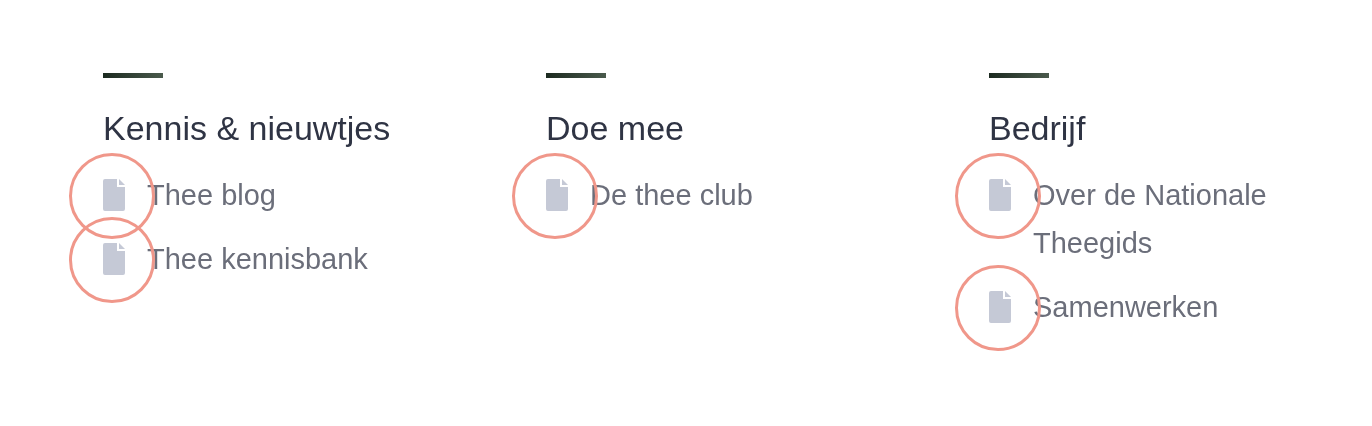 The height and width of the screenshot is (426, 1372). I want to click on column-heading: Bedrijf, so click(1038, 128).